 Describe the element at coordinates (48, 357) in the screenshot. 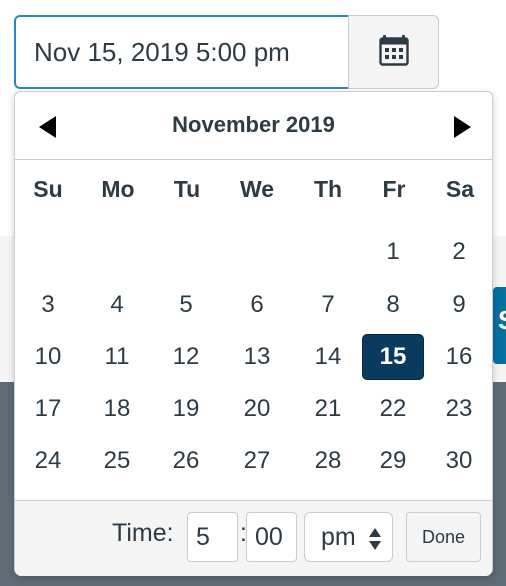

I see `calendar-day: 10` at that location.